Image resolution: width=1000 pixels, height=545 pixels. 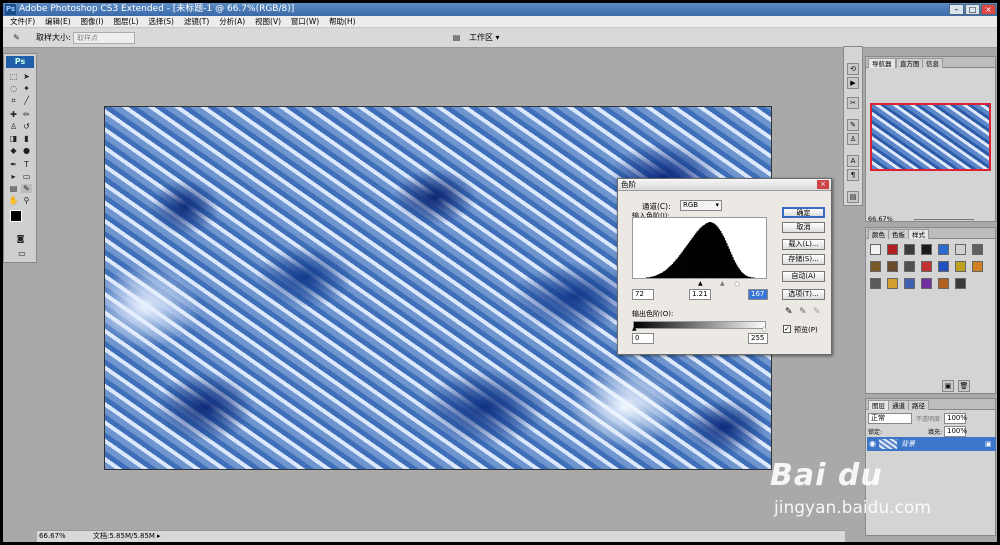 I want to click on foreground-color-swatch, so click(x=16, y=216).